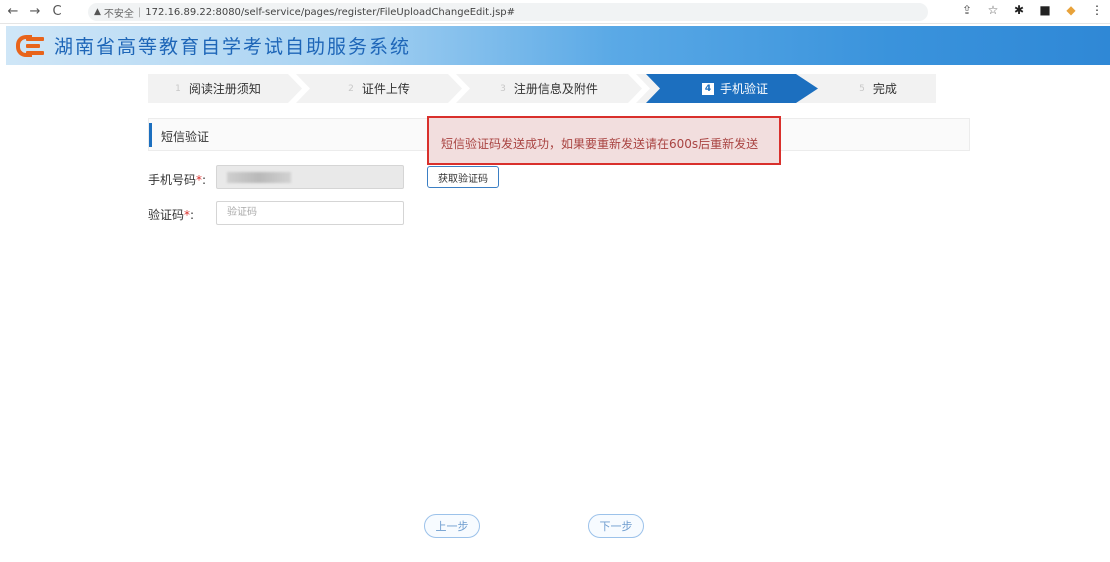 The height and width of the screenshot is (562, 1110). I want to click on step-id-upload: 2 证件上传, so click(379, 88).